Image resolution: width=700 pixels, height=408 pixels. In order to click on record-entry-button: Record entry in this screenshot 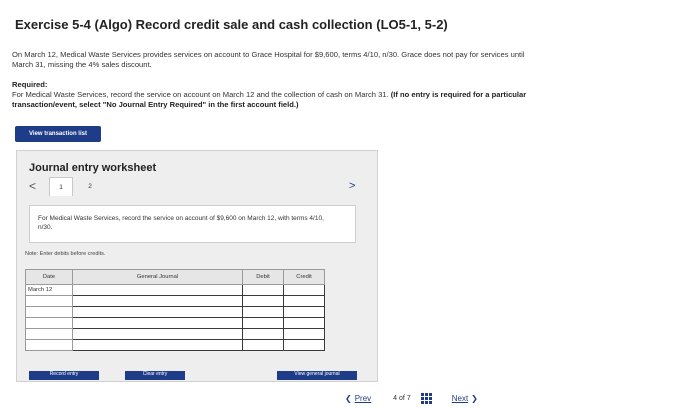, I will do `click(64, 375)`.